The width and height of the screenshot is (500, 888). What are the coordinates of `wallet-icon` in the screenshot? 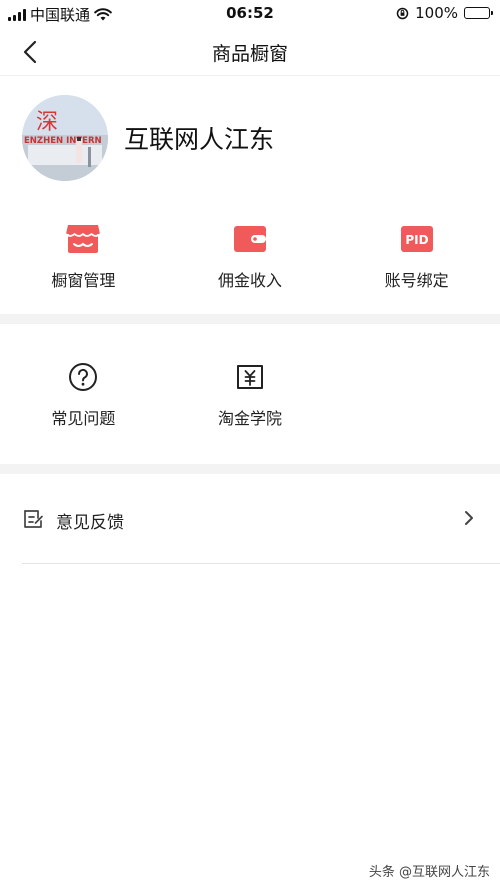 It's located at (250, 239).